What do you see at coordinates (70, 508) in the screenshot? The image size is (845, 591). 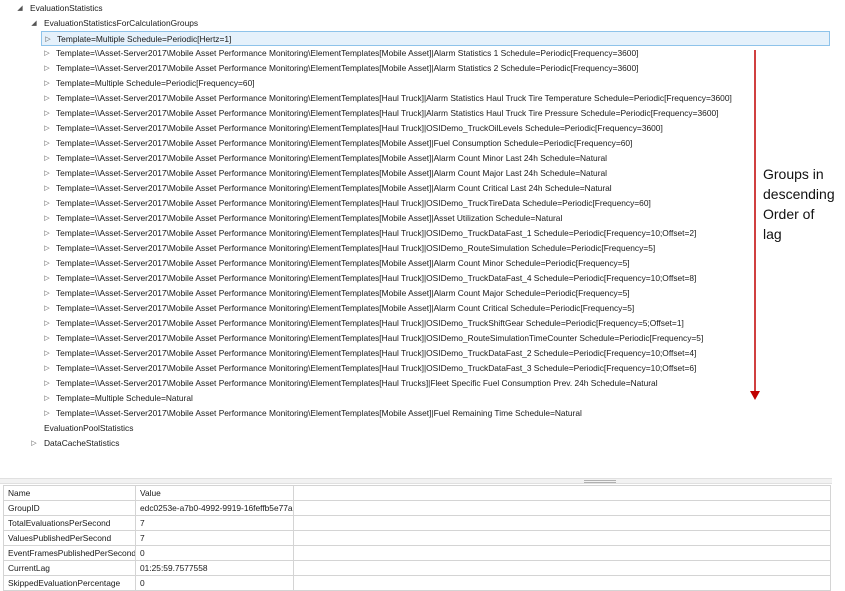 I see `property-name: GroupID` at bounding box center [70, 508].